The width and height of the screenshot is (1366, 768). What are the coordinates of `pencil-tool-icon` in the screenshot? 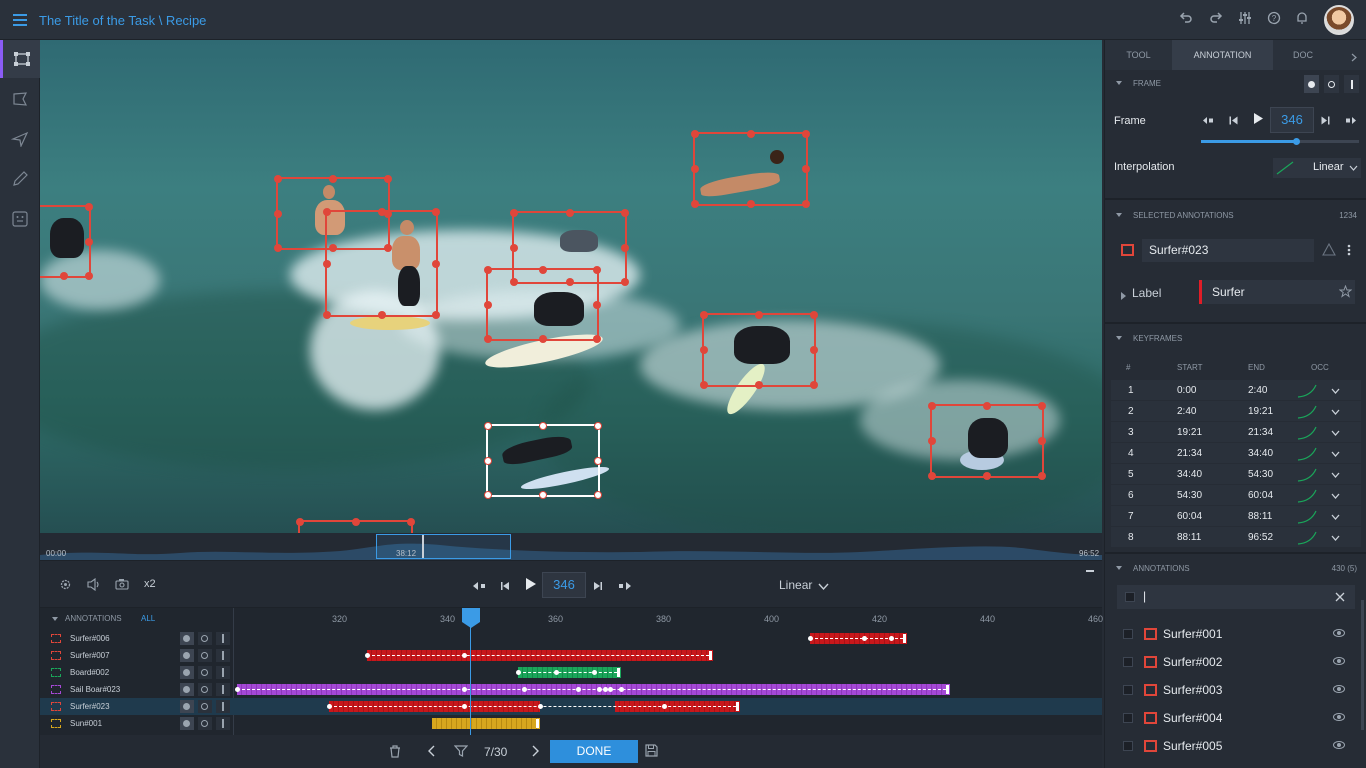 It's located at (20, 179).